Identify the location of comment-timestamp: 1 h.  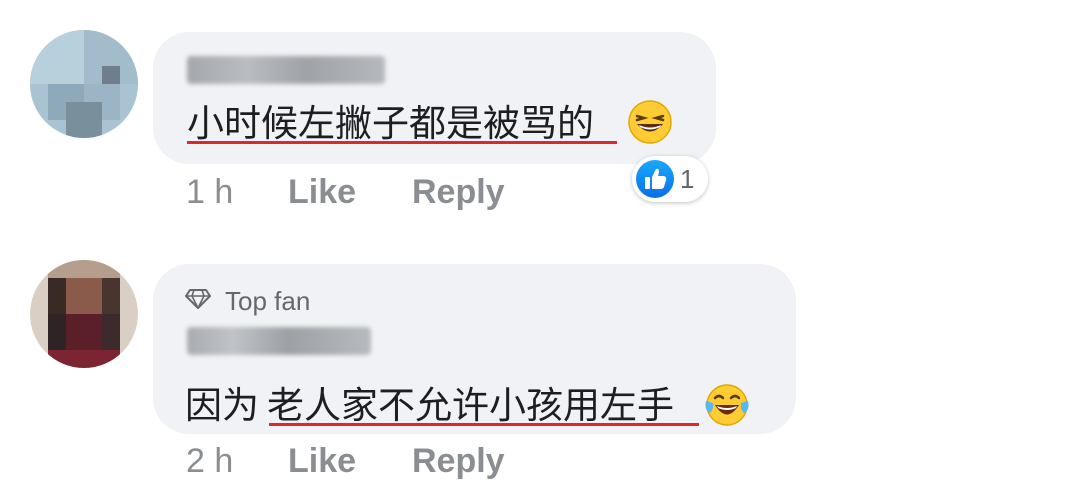
(209, 192).